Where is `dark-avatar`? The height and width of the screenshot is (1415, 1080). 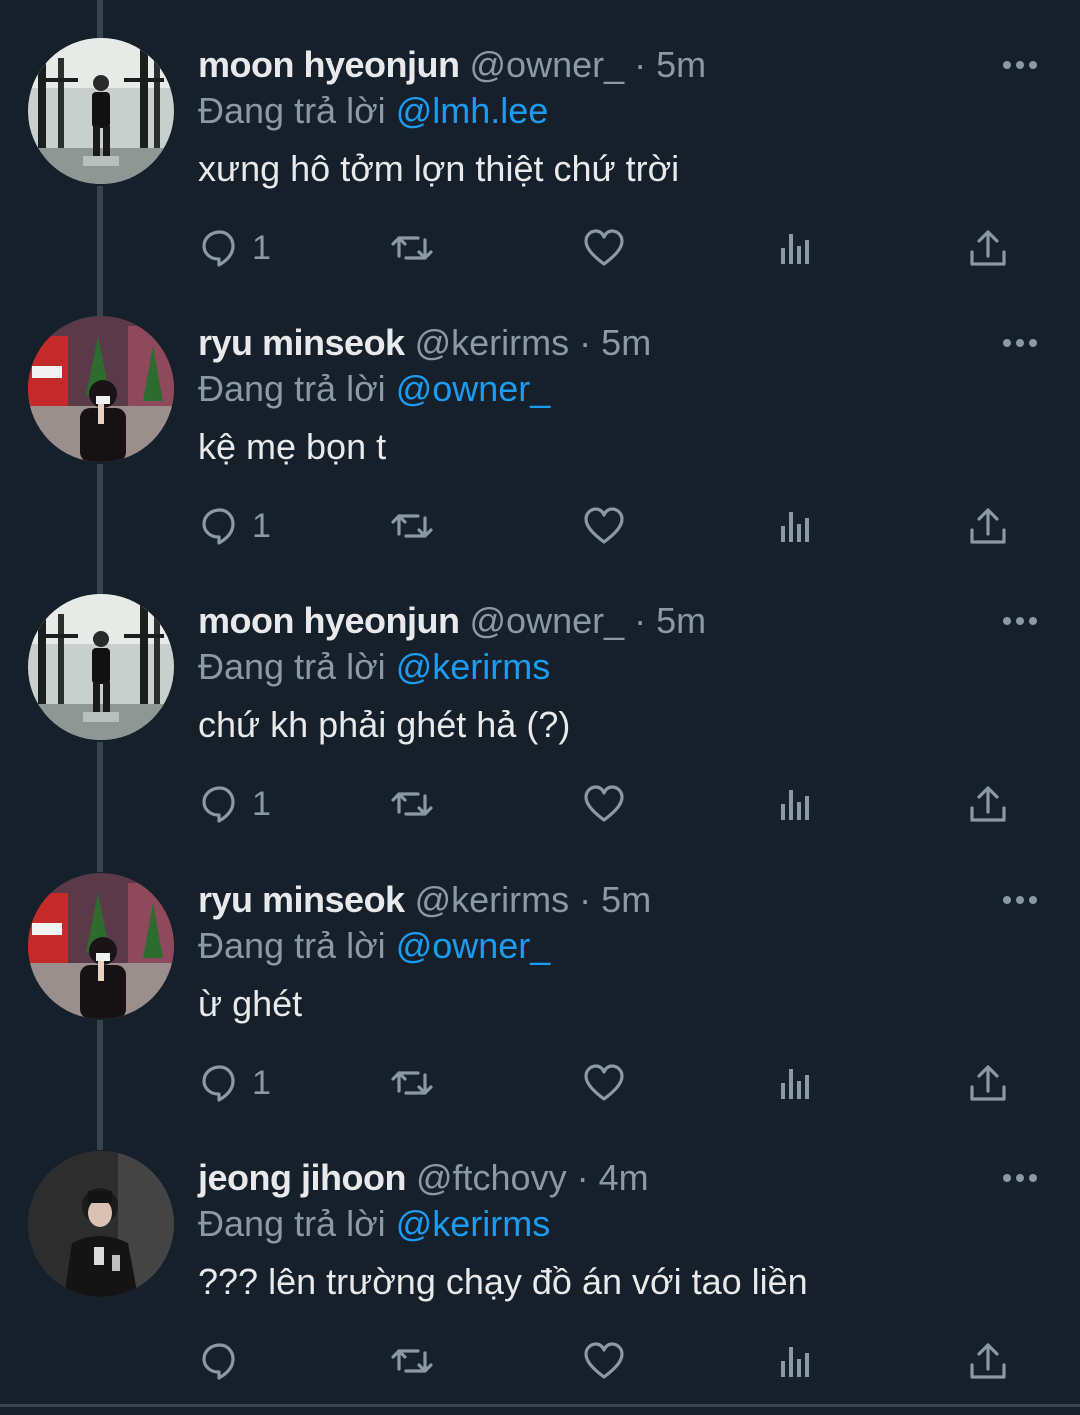
dark-avatar is located at coordinates (101, 1224).